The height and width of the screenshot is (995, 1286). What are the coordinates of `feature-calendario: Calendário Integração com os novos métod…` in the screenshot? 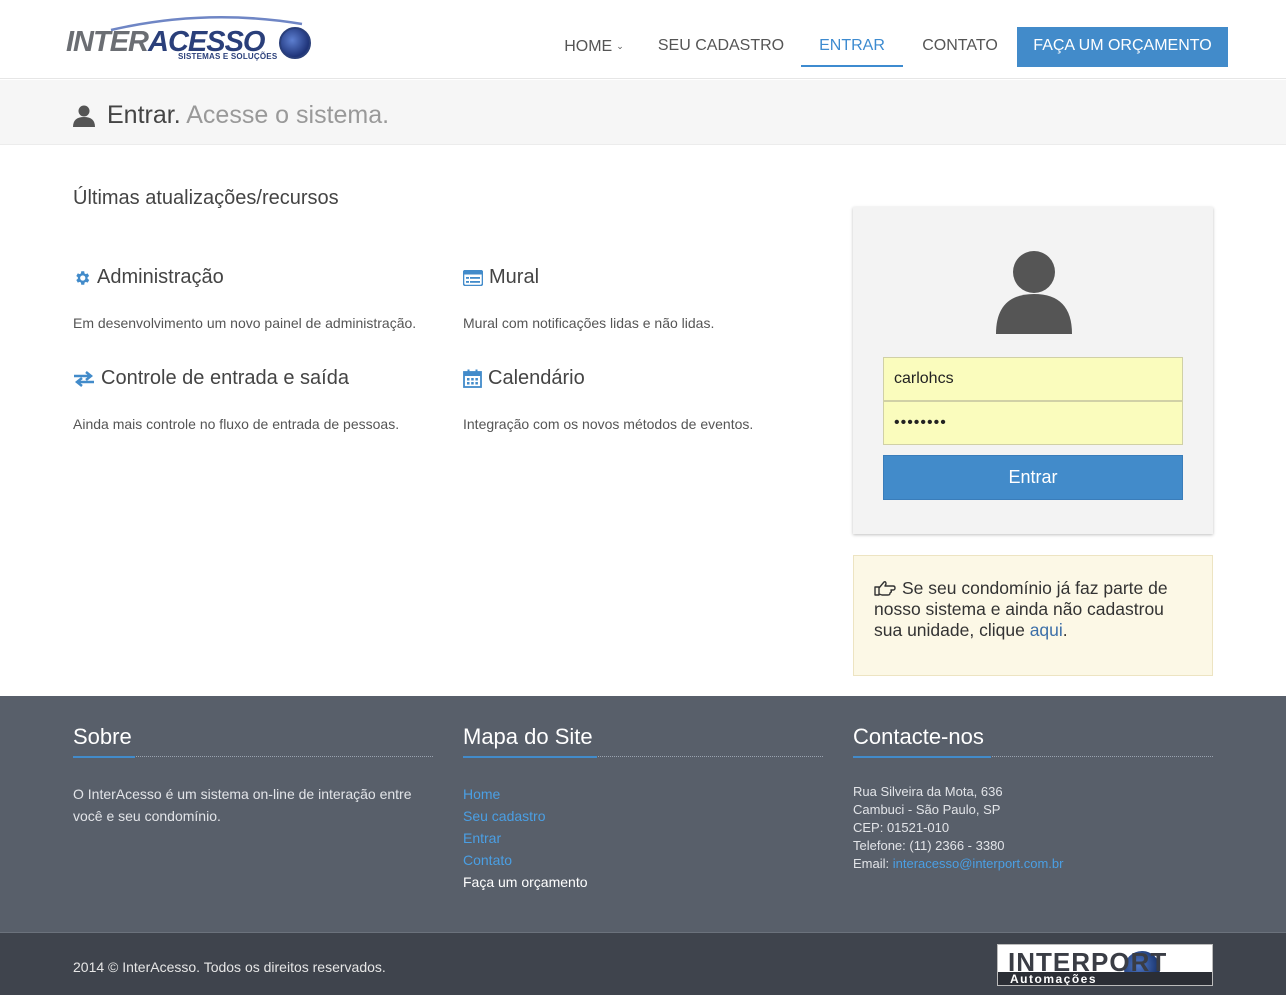 It's located at (653, 399).